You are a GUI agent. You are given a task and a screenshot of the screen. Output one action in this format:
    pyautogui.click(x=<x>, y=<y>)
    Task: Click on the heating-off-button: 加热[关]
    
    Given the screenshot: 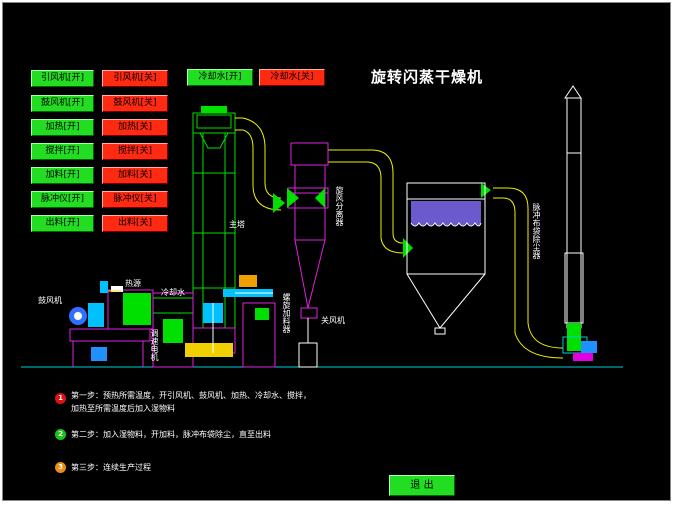 What is the action you would take?
    pyautogui.click(x=135, y=127)
    